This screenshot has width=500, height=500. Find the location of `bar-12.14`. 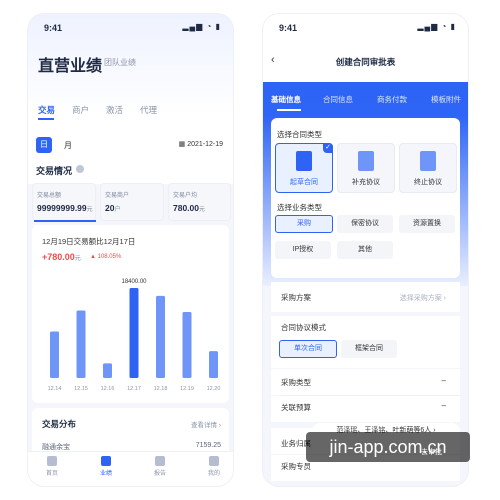

bar-12.14 is located at coordinates (54, 354).